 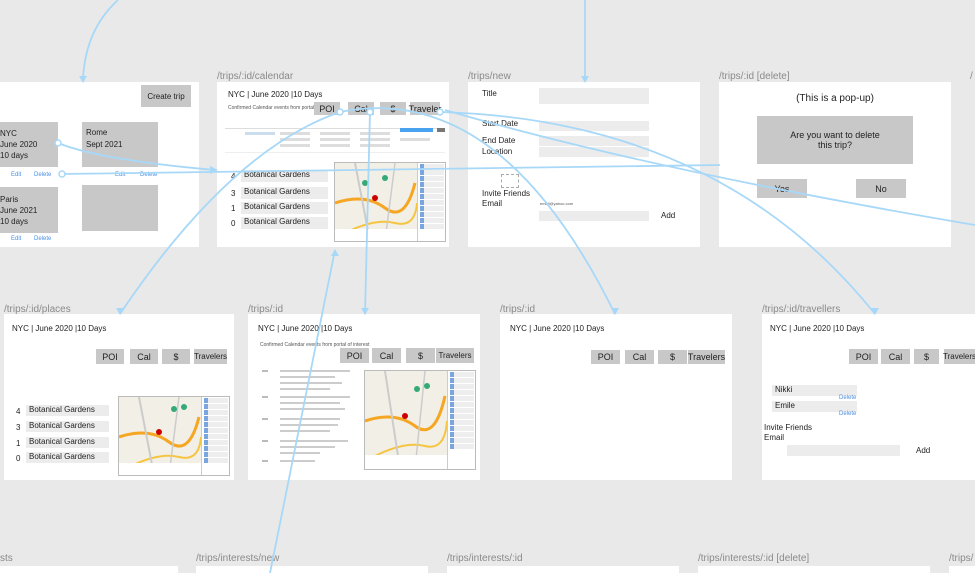 I want to click on calendar-grid, so click(x=335, y=140).